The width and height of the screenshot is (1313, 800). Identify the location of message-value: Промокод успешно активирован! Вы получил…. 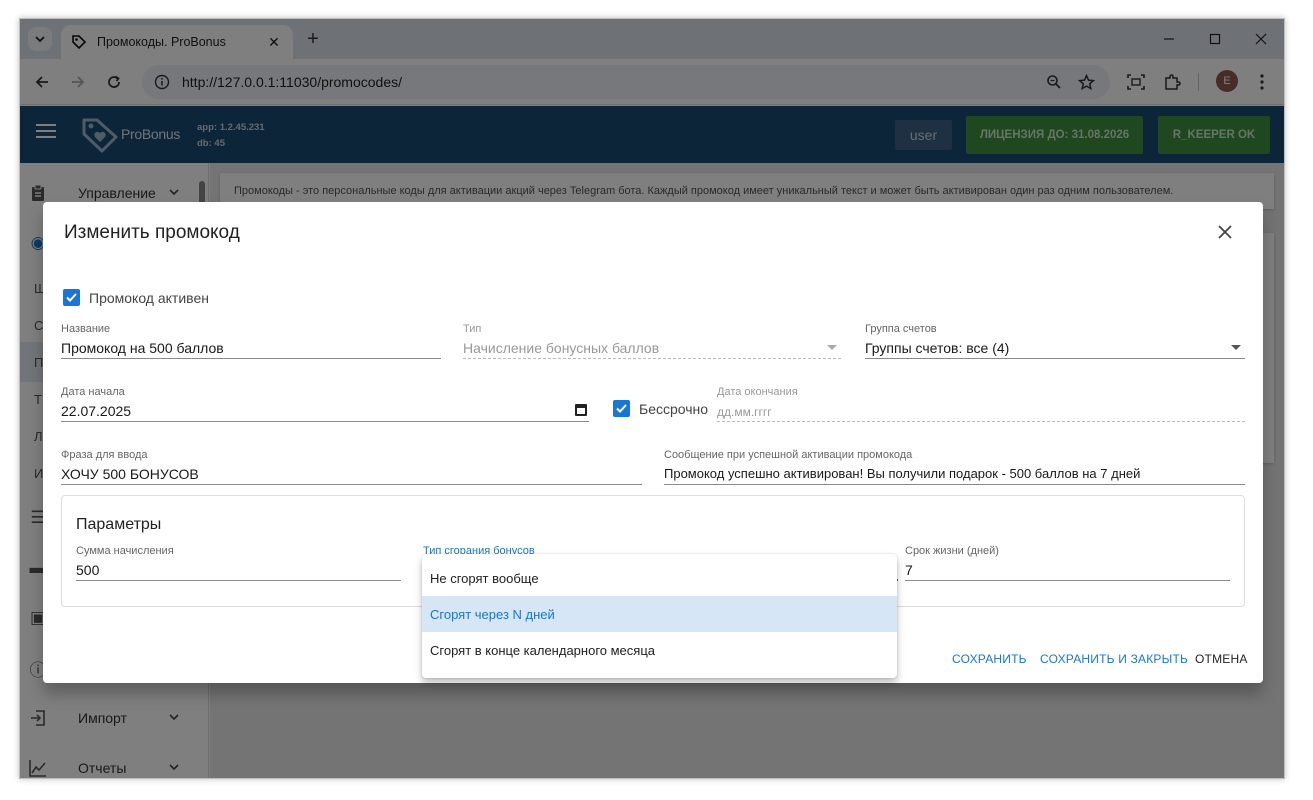
(902, 473).